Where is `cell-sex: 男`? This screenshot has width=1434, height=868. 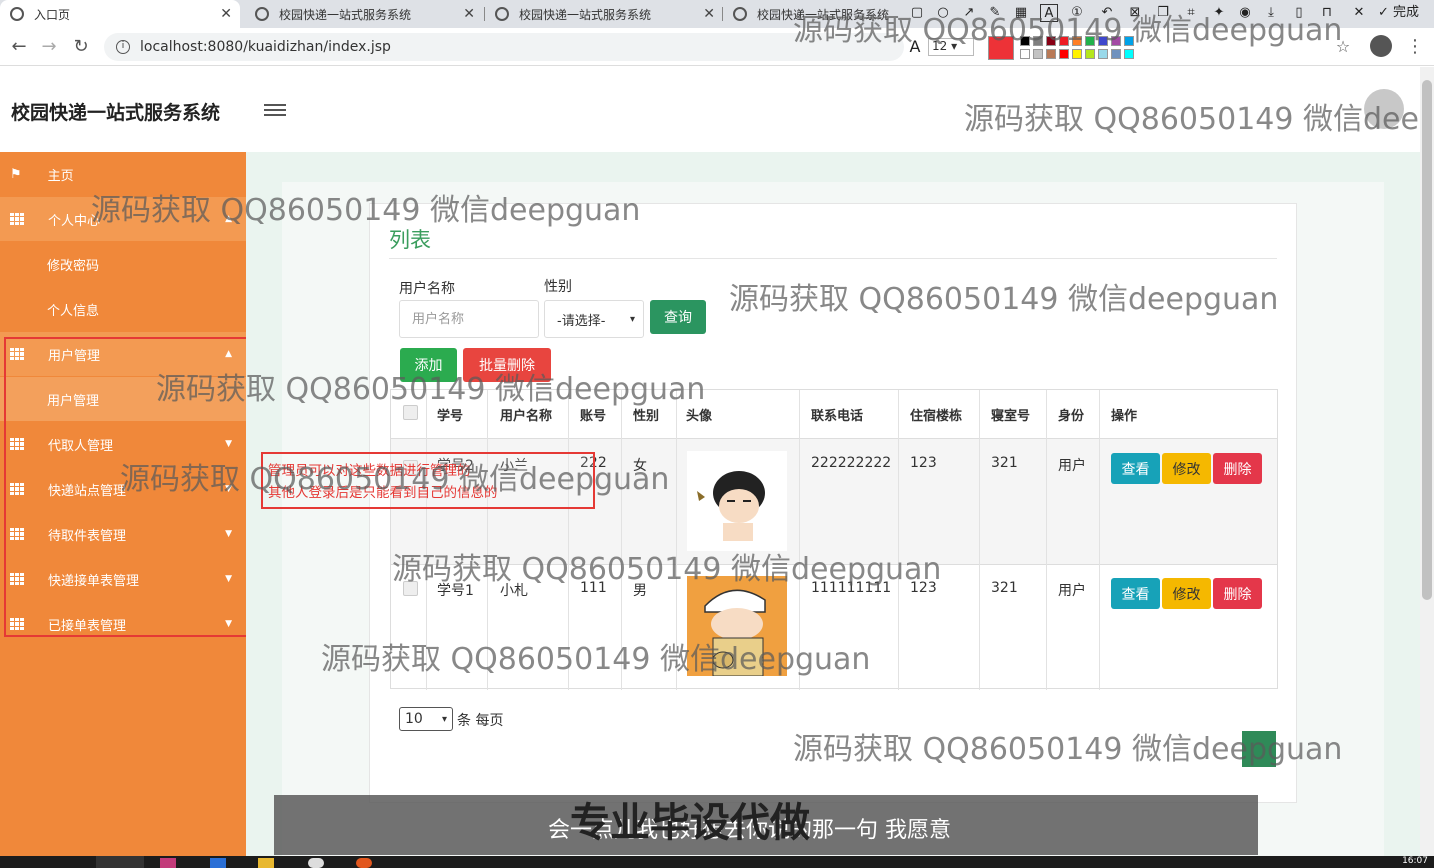
cell-sex: 男 is located at coordinates (640, 591).